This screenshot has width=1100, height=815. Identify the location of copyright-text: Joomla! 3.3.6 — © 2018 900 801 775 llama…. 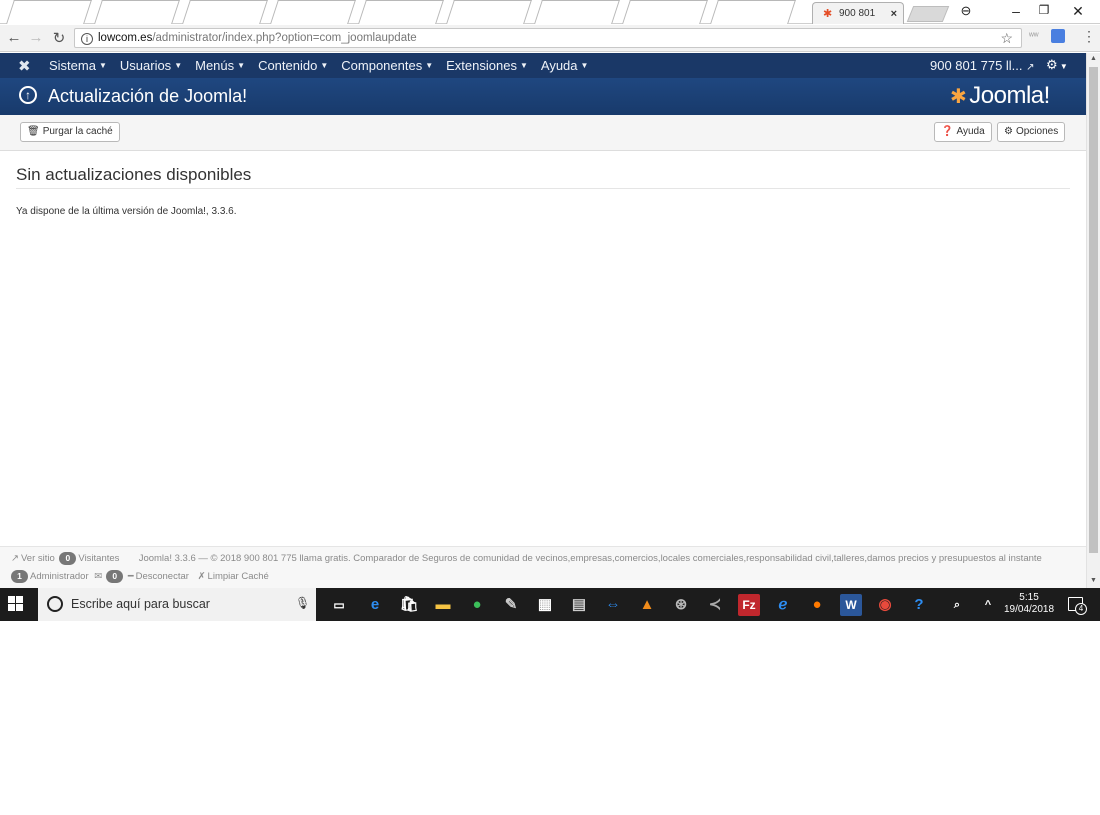
(590, 558).